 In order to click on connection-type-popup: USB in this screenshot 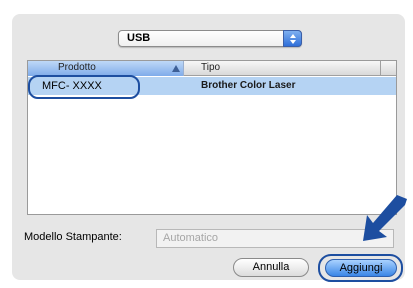, I will do `click(210, 38)`.